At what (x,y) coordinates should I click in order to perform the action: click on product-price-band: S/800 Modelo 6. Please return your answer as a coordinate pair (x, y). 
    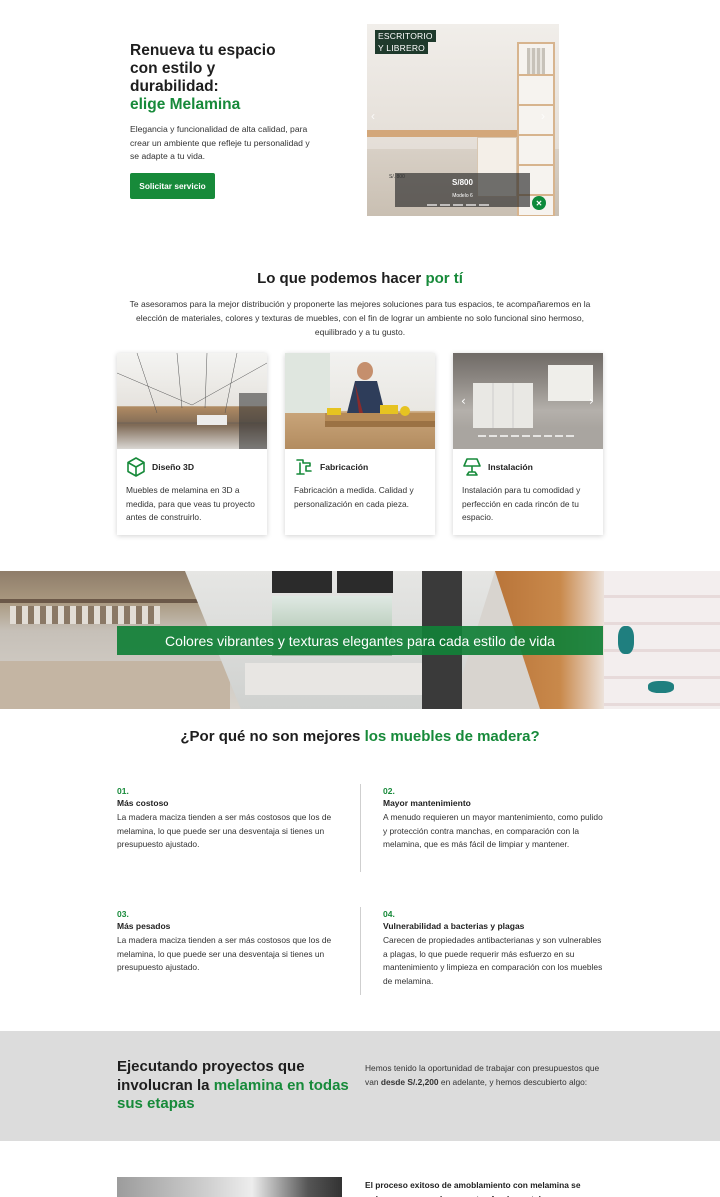
    Looking at the image, I should click on (462, 190).